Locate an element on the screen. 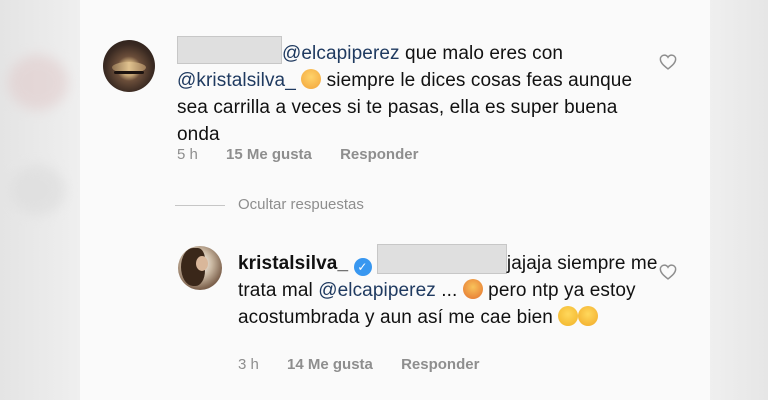 The image size is (768, 400). likes-count-button: 15 Me gusta is located at coordinates (269, 154).